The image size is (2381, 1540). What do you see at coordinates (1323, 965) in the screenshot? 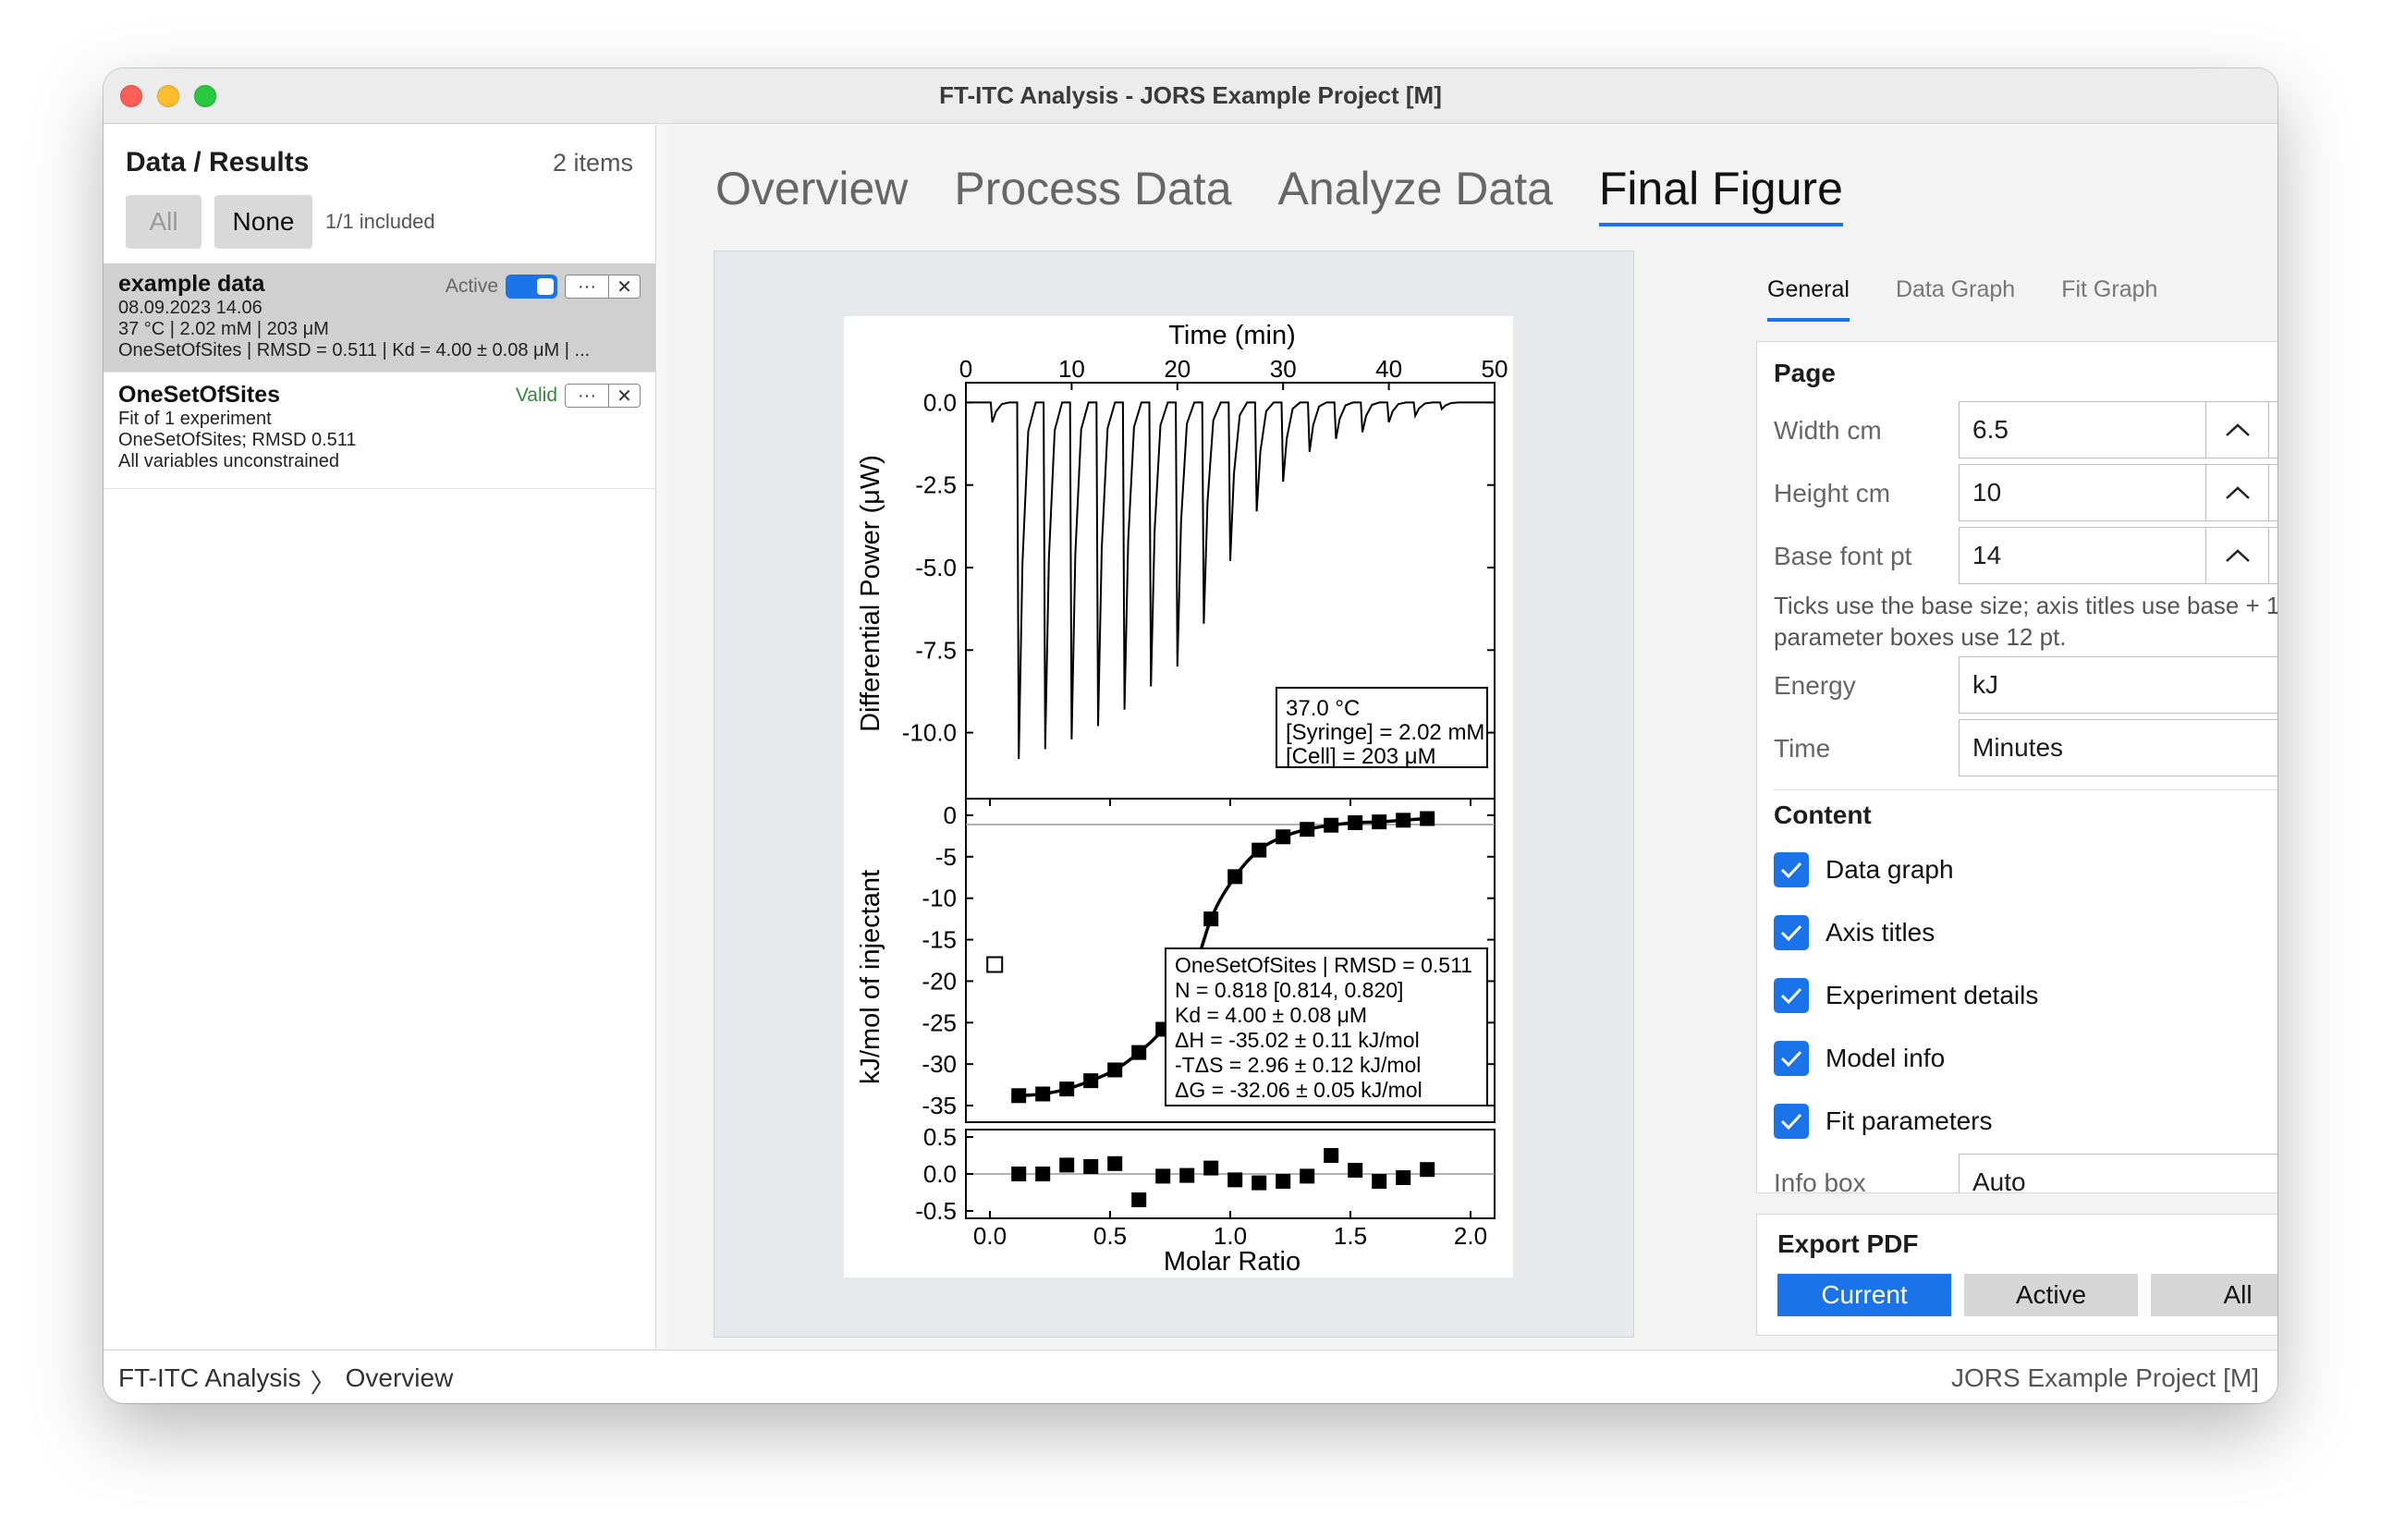
I see `fit-model: OneSetOfSites | RMSD = 0.511` at bounding box center [1323, 965].